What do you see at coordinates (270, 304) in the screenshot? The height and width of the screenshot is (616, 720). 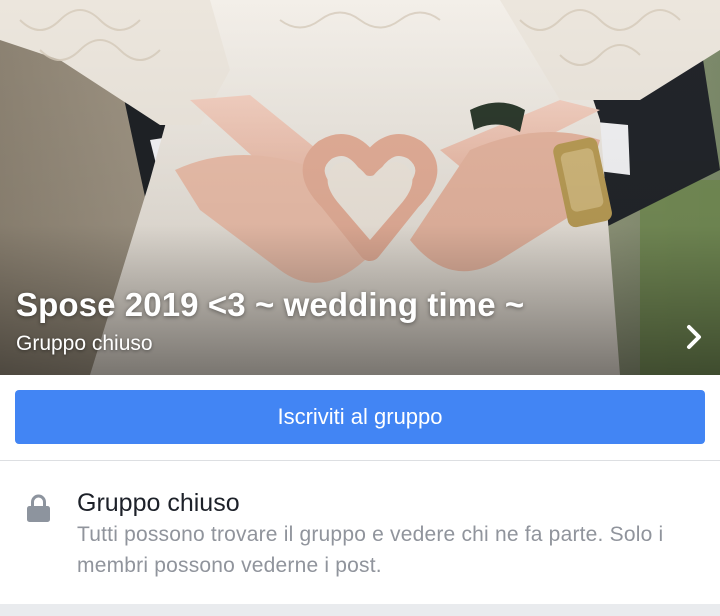 I see `group-name: Spose 2019 <3 ~ wedding time ~` at bounding box center [270, 304].